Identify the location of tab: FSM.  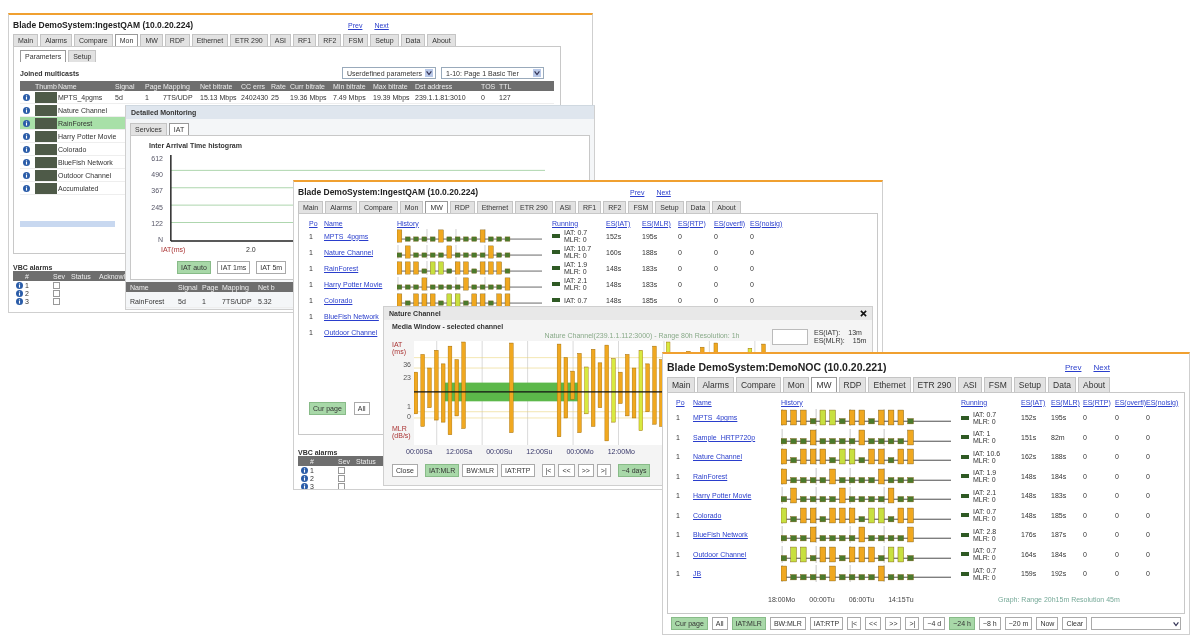
(997, 384).